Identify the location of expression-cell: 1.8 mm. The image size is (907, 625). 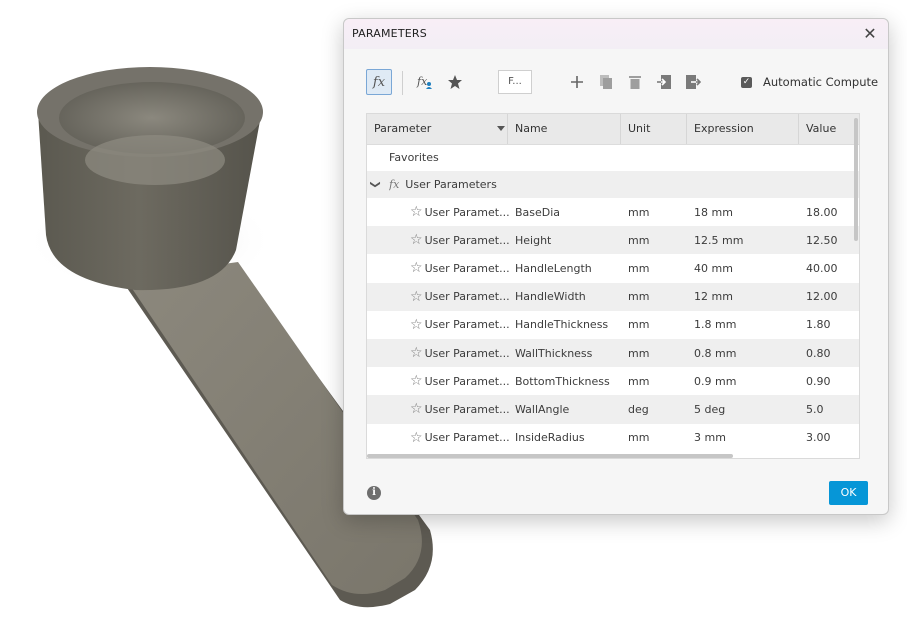
(715, 325).